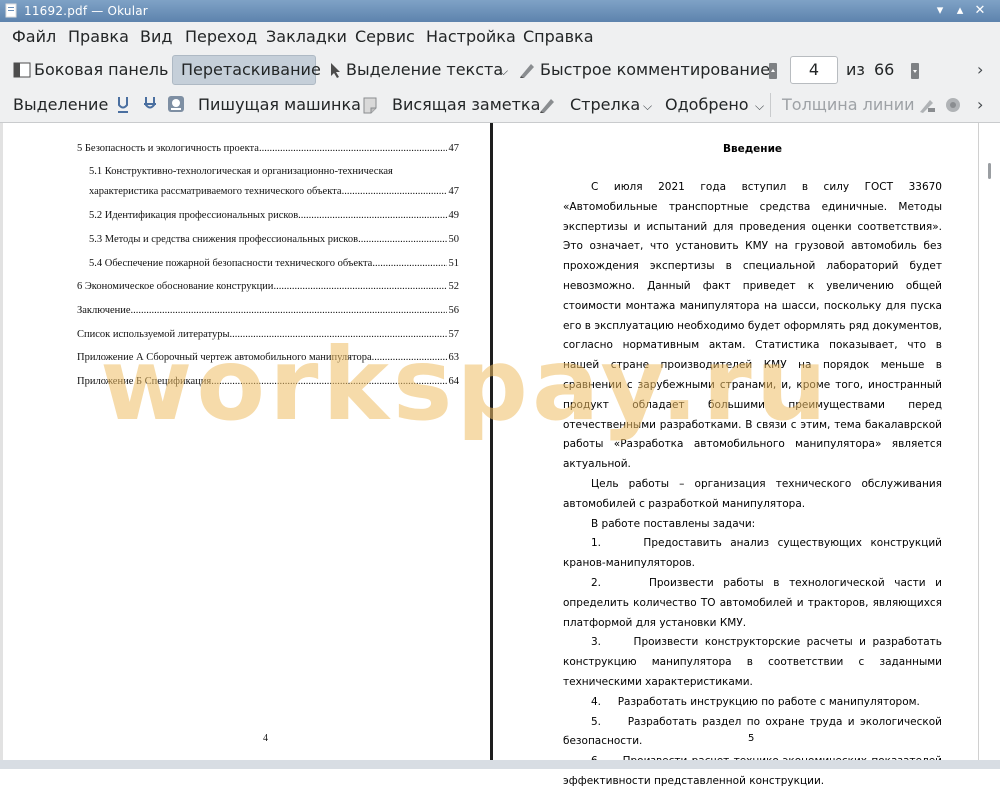 The image size is (1000, 792). What do you see at coordinates (547, 106) in the screenshot?
I see `arrow-tool-icon` at bounding box center [547, 106].